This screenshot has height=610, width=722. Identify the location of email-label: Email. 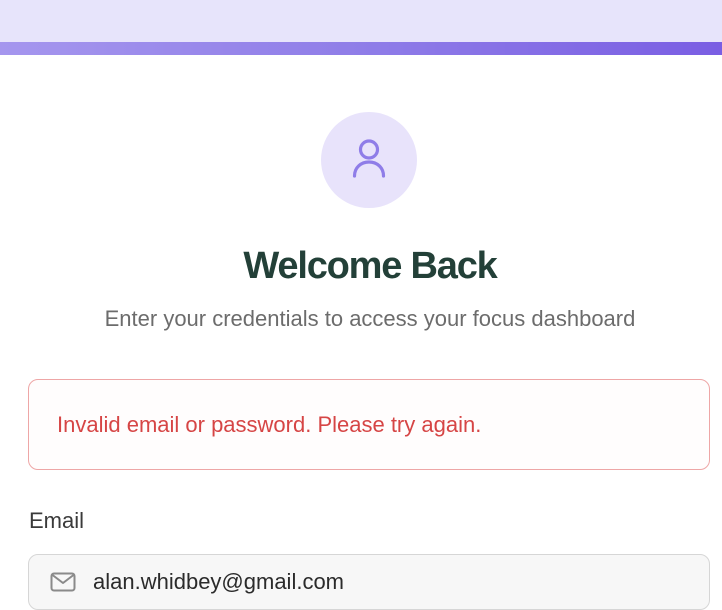
(57, 520).